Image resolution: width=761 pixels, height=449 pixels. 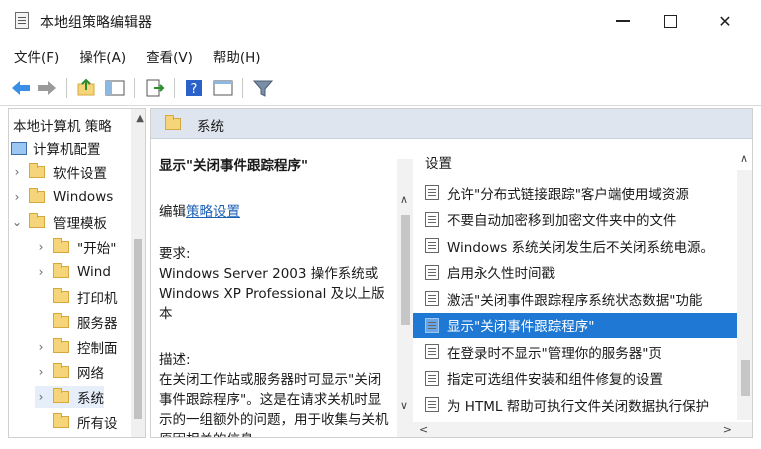 I want to click on tree-node-all-settings: 所有设, so click(x=76, y=422).